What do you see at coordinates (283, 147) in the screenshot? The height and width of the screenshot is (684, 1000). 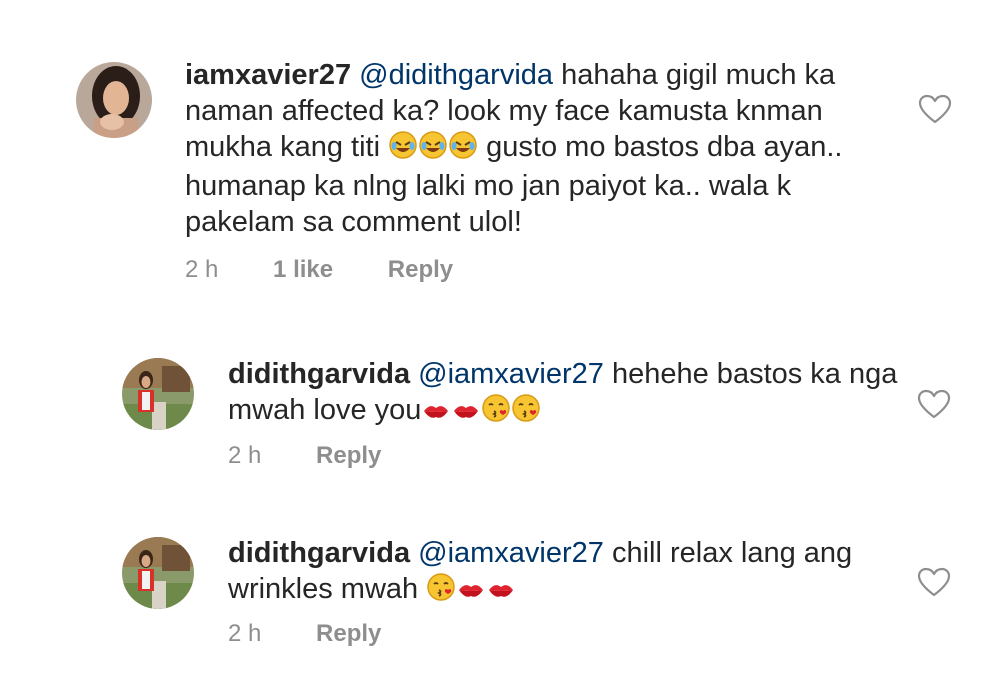 I see `comment-line: mukha kang titi` at bounding box center [283, 147].